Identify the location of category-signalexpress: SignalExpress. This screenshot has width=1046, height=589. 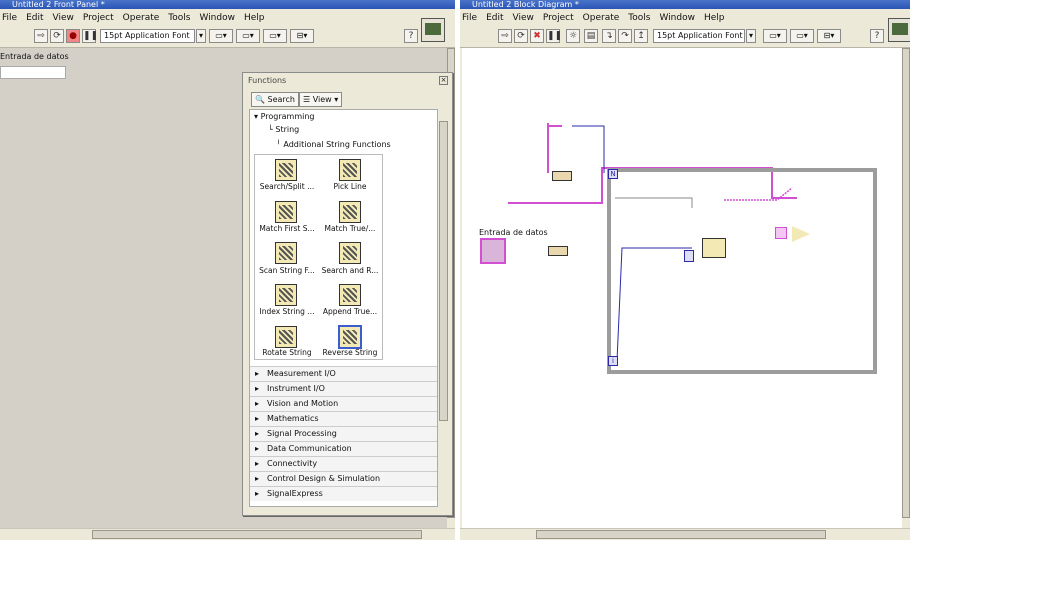
(343, 493).